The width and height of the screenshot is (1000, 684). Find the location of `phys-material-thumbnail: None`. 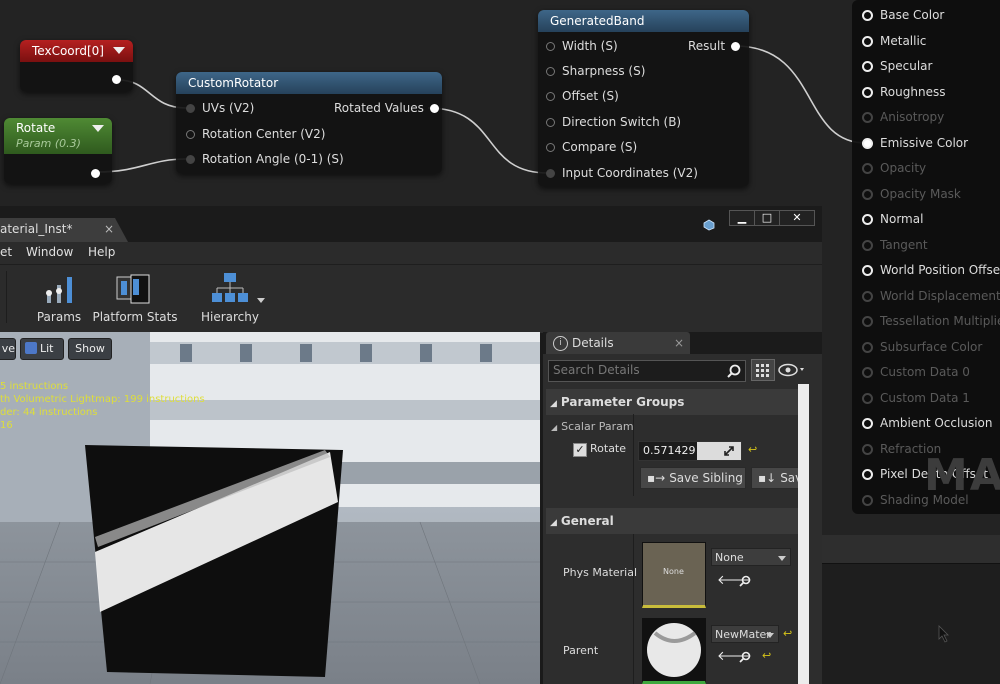

phys-material-thumbnail: None is located at coordinates (674, 575).